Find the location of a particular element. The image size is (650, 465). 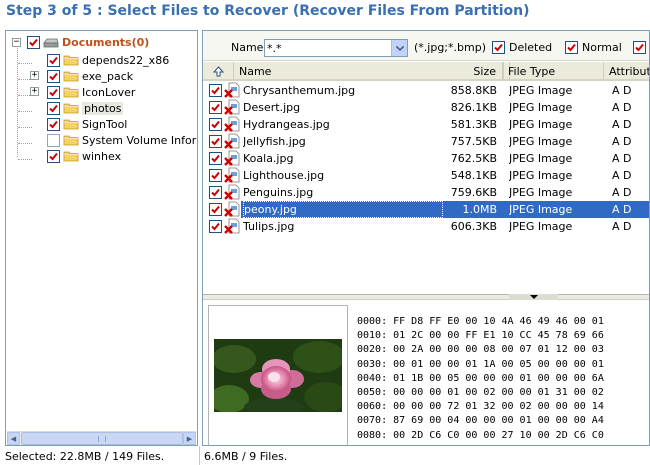

file-name: Penguins.jpg is located at coordinates (278, 192).